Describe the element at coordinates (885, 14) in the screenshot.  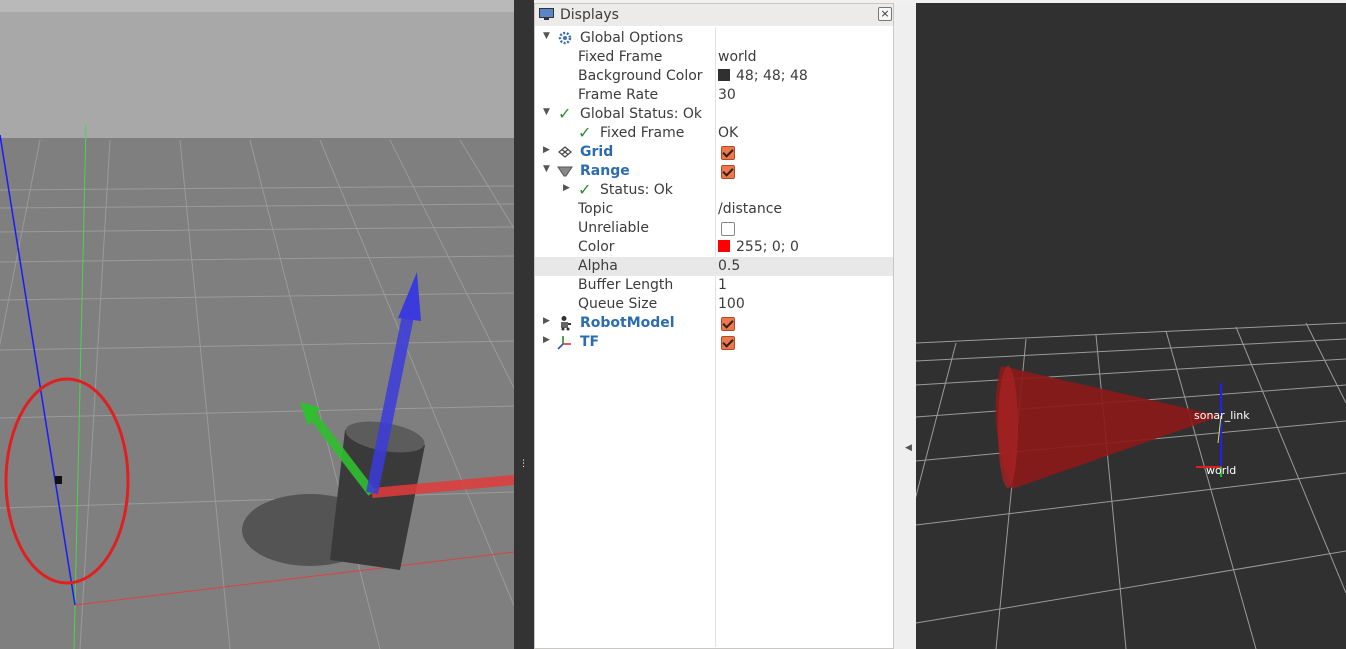
I see `close-icon: ×` at that location.